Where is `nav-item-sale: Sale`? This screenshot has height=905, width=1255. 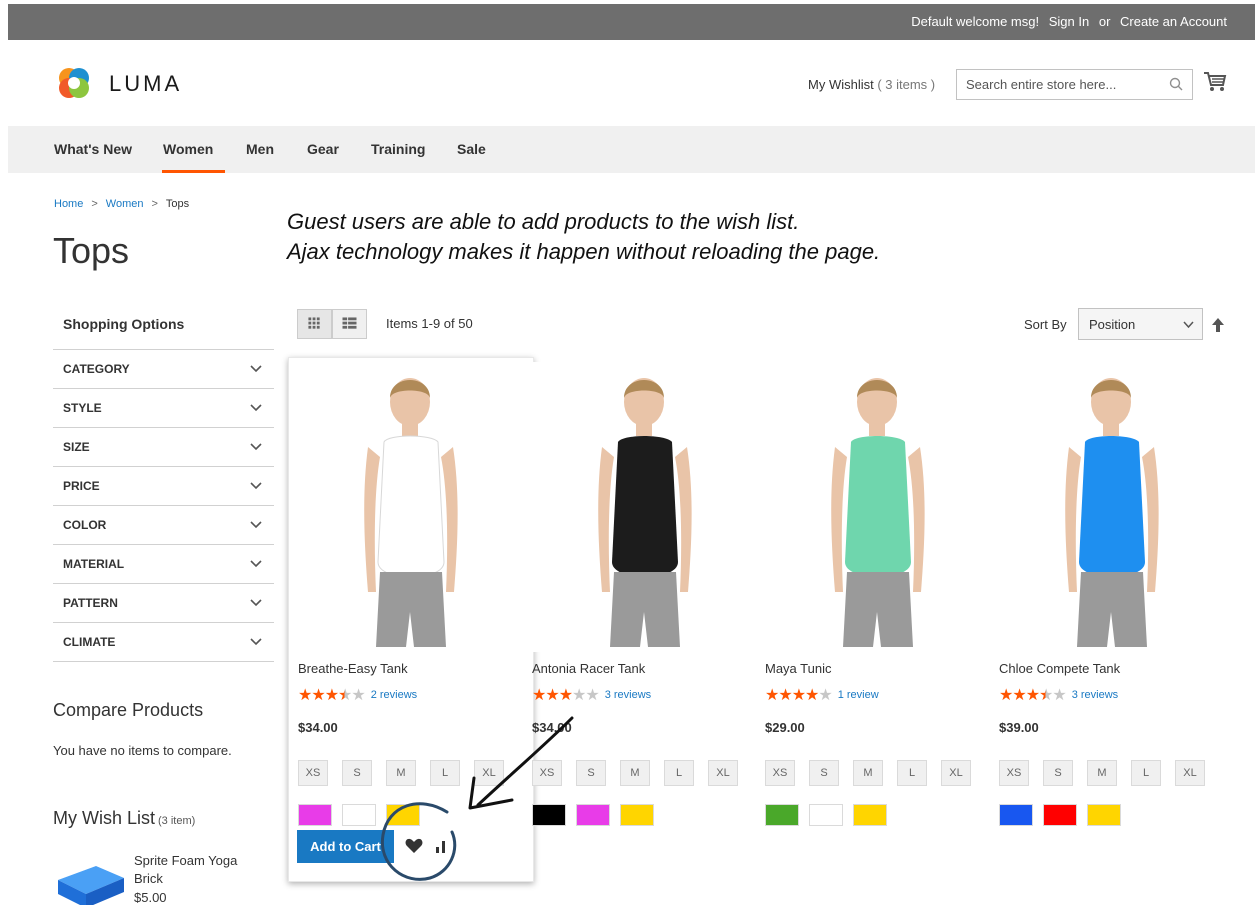
nav-item-sale: Sale is located at coordinates (471, 149).